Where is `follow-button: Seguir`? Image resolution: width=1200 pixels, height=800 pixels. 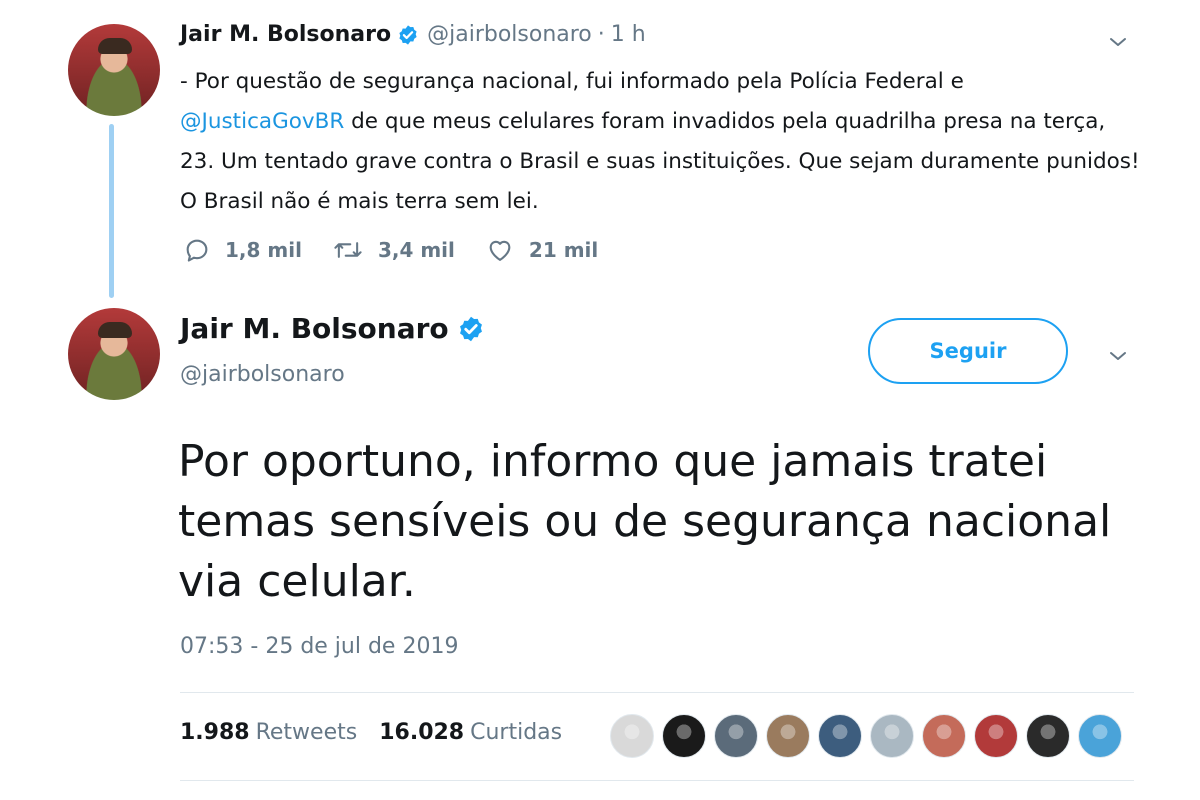 follow-button: Seguir is located at coordinates (968, 351).